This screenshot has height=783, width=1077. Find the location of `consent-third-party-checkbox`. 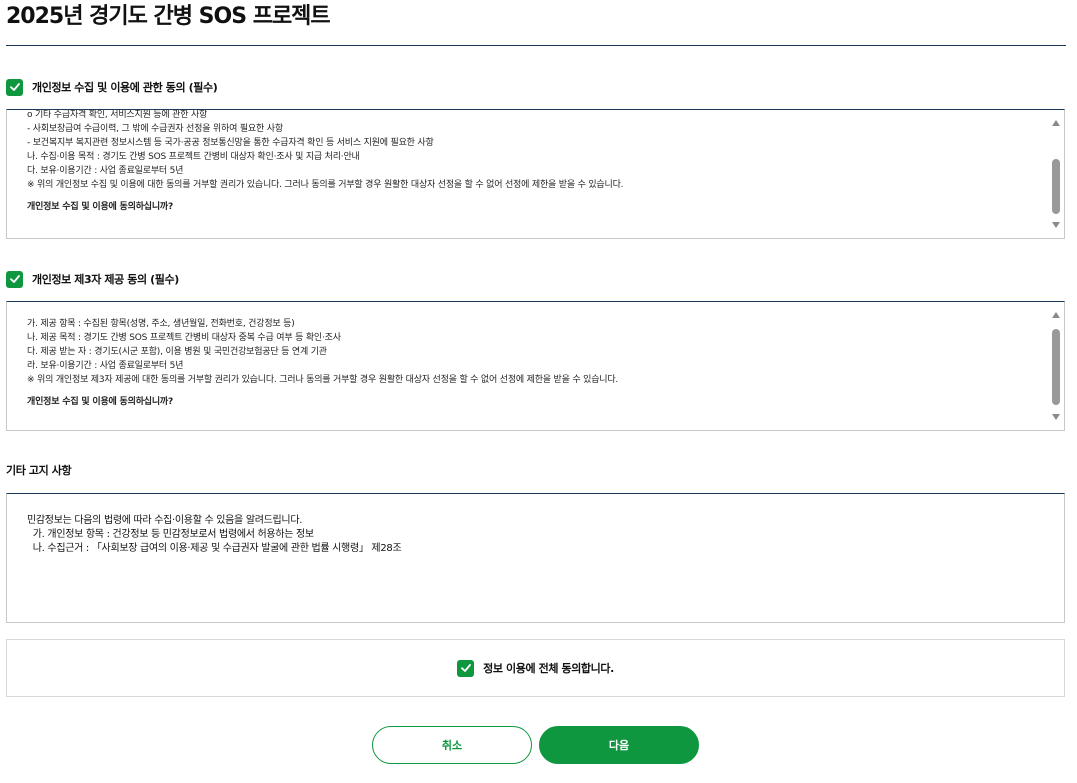

consent-third-party-checkbox is located at coordinates (14, 279).